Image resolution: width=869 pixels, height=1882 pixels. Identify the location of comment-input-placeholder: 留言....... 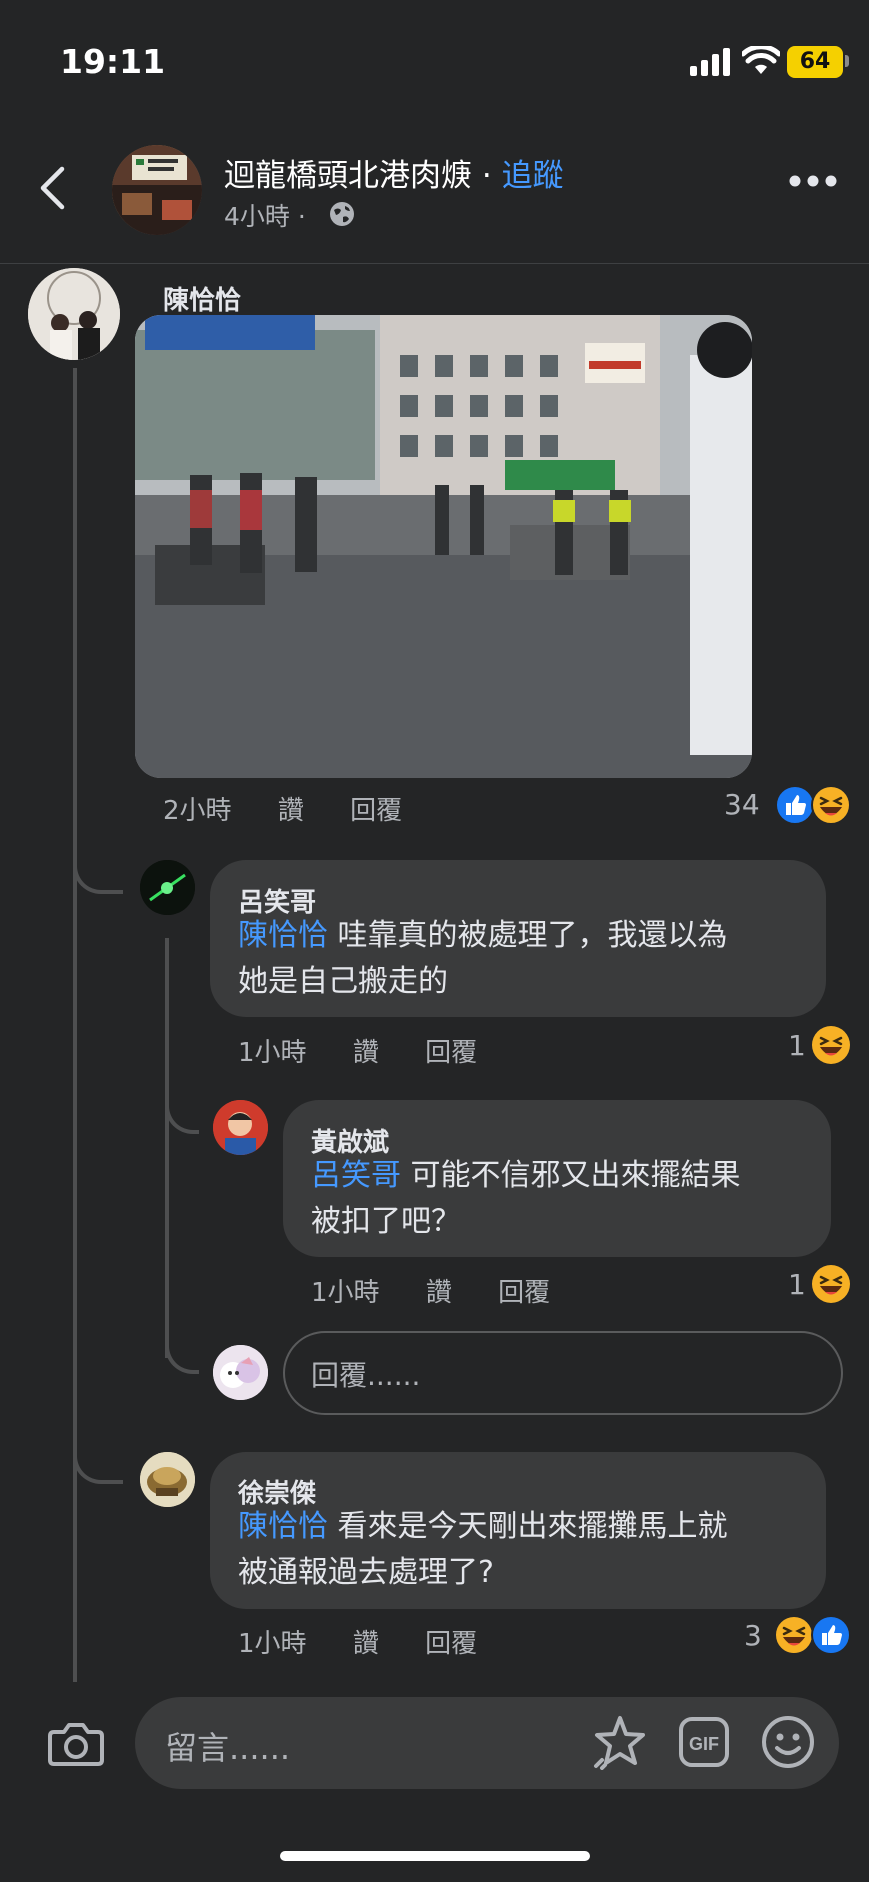
(228, 1748).